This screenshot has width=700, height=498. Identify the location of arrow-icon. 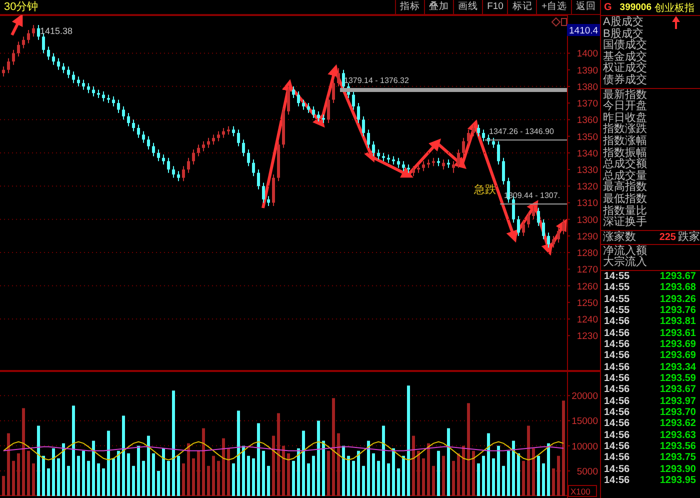
(676, 22).